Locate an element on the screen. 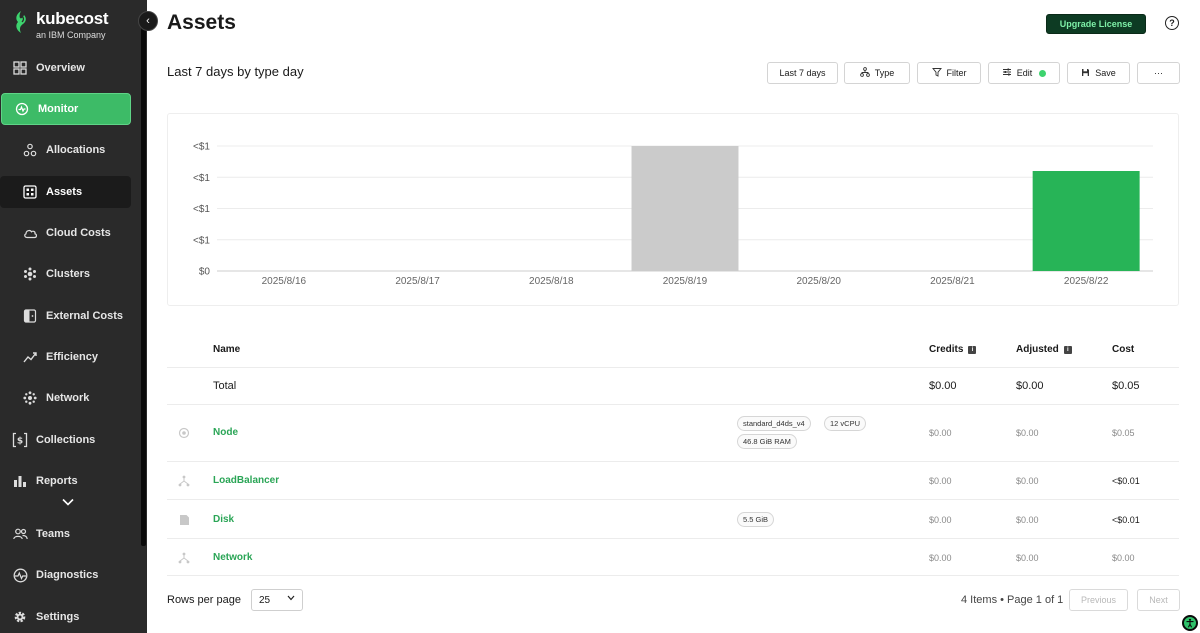  kubecost-logo: kubecost an IBM Company is located at coordinates (60, 24).